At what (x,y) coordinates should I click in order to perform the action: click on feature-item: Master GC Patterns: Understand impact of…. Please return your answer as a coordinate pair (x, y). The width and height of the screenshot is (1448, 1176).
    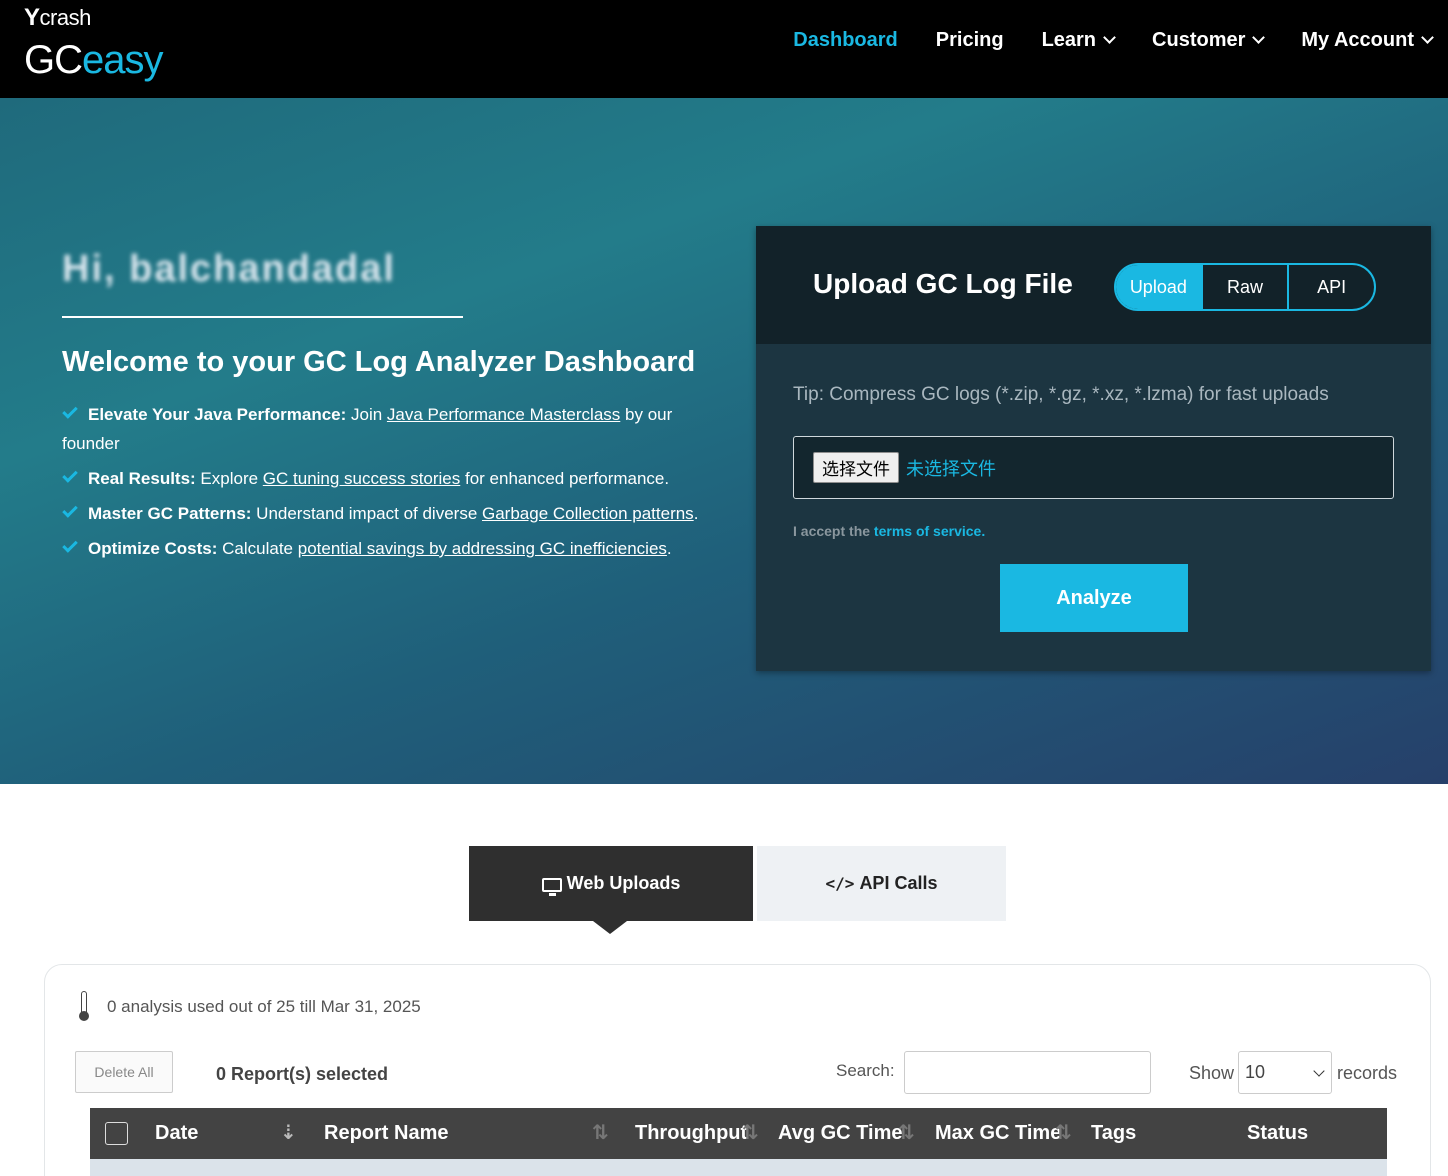
    Looking at the image, I should click on (387, 513).